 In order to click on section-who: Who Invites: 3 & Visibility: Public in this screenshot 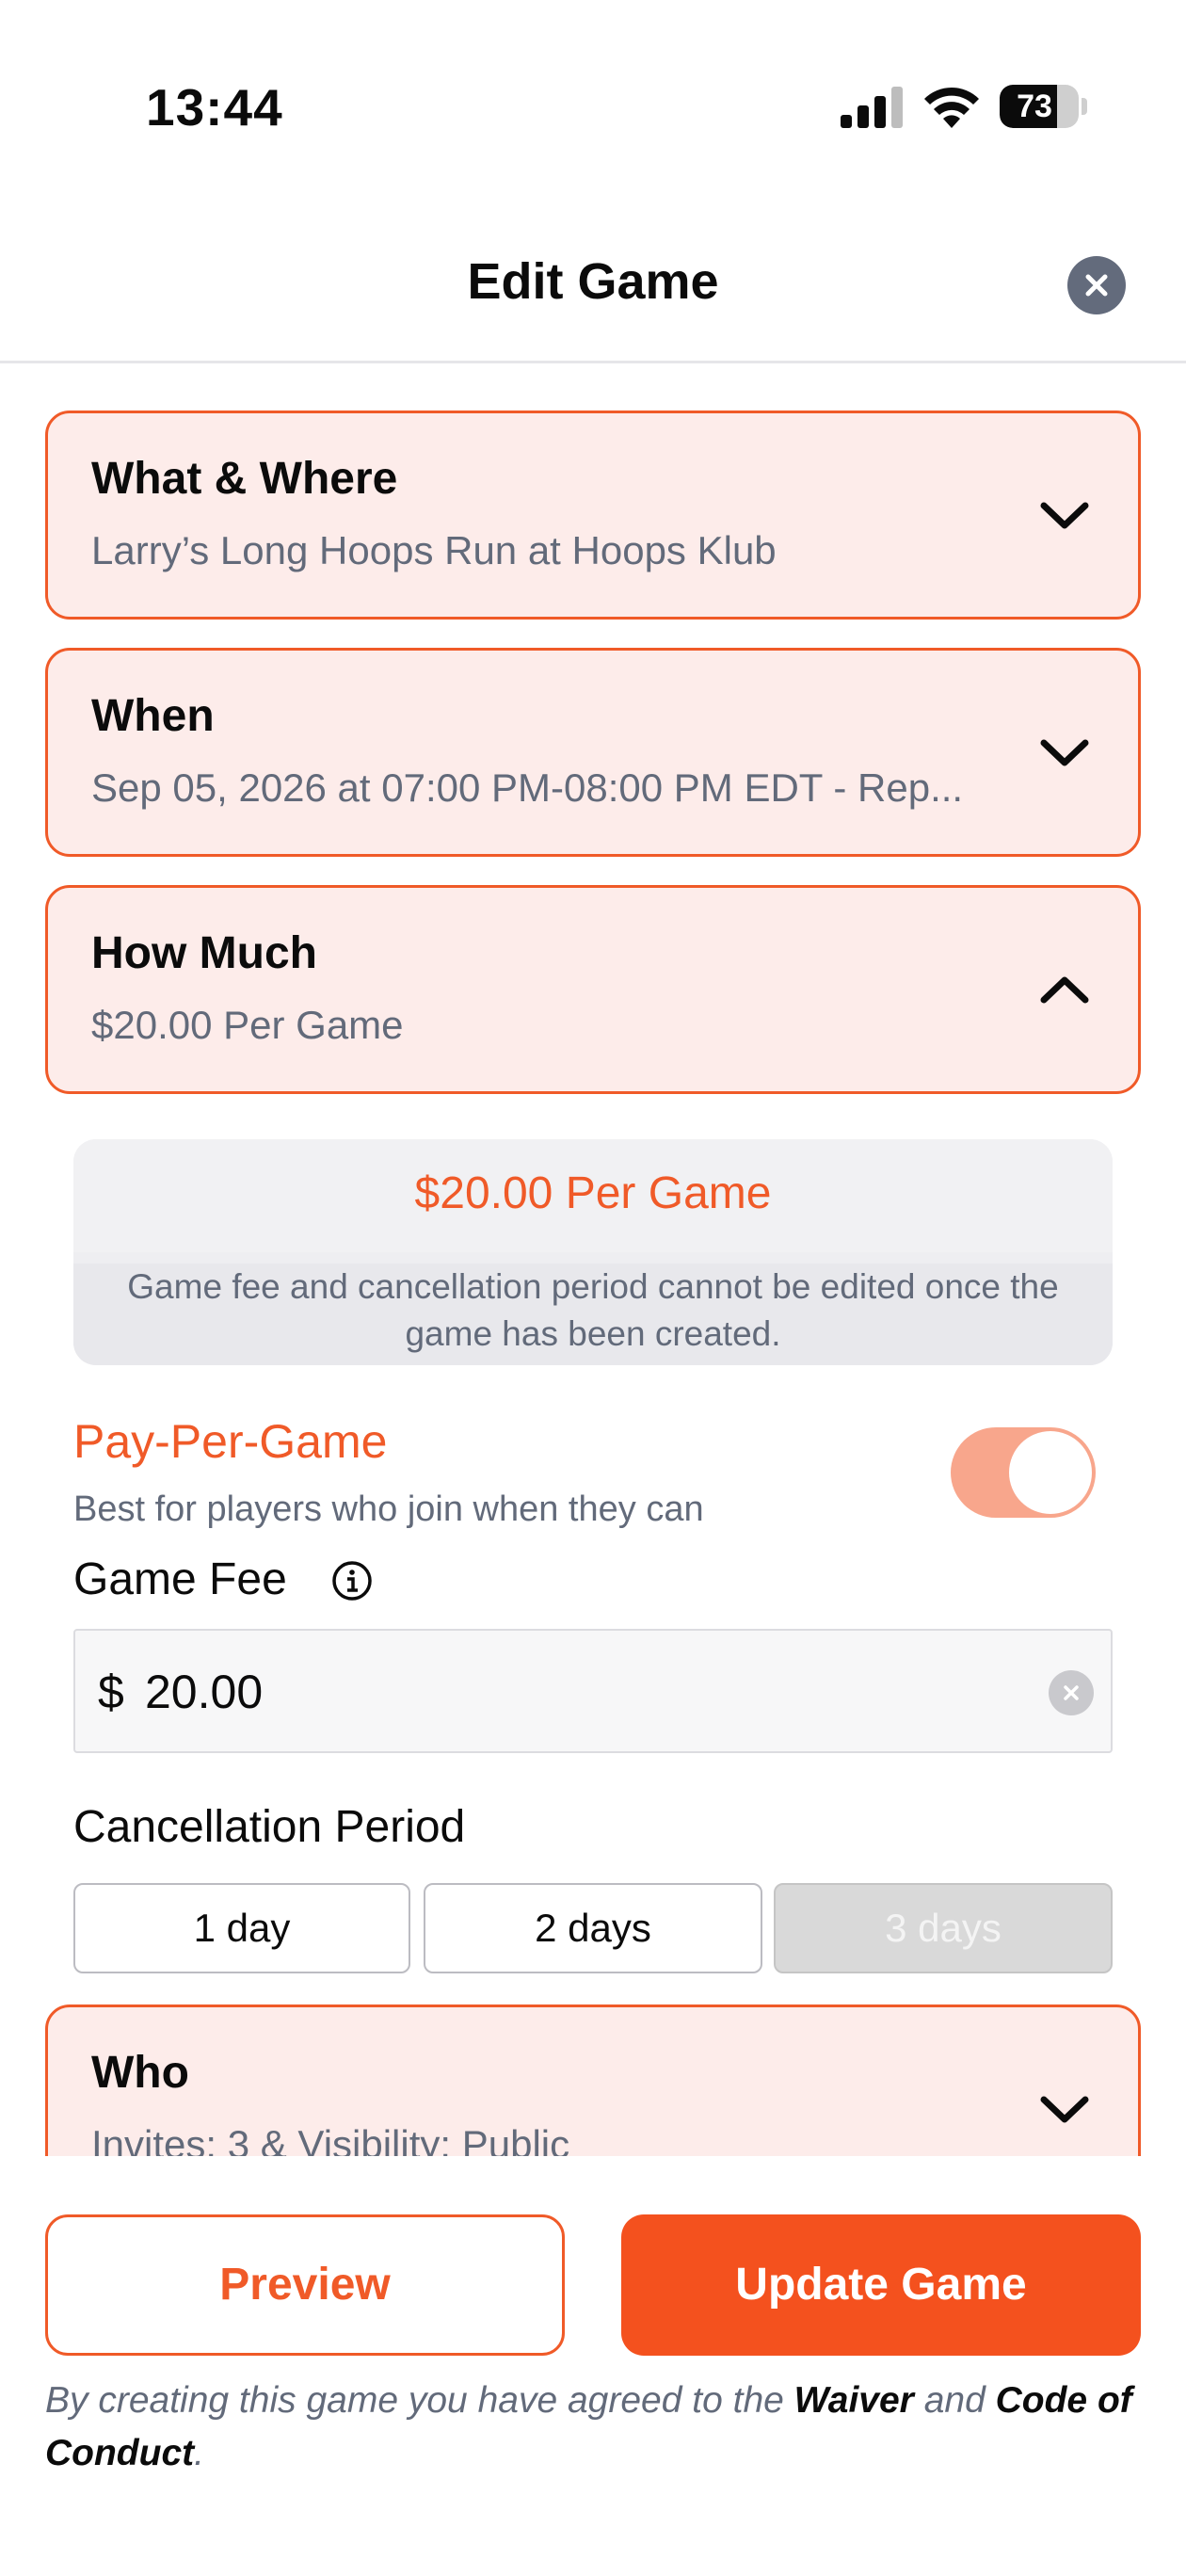, I will do `click(593, 2080)`.